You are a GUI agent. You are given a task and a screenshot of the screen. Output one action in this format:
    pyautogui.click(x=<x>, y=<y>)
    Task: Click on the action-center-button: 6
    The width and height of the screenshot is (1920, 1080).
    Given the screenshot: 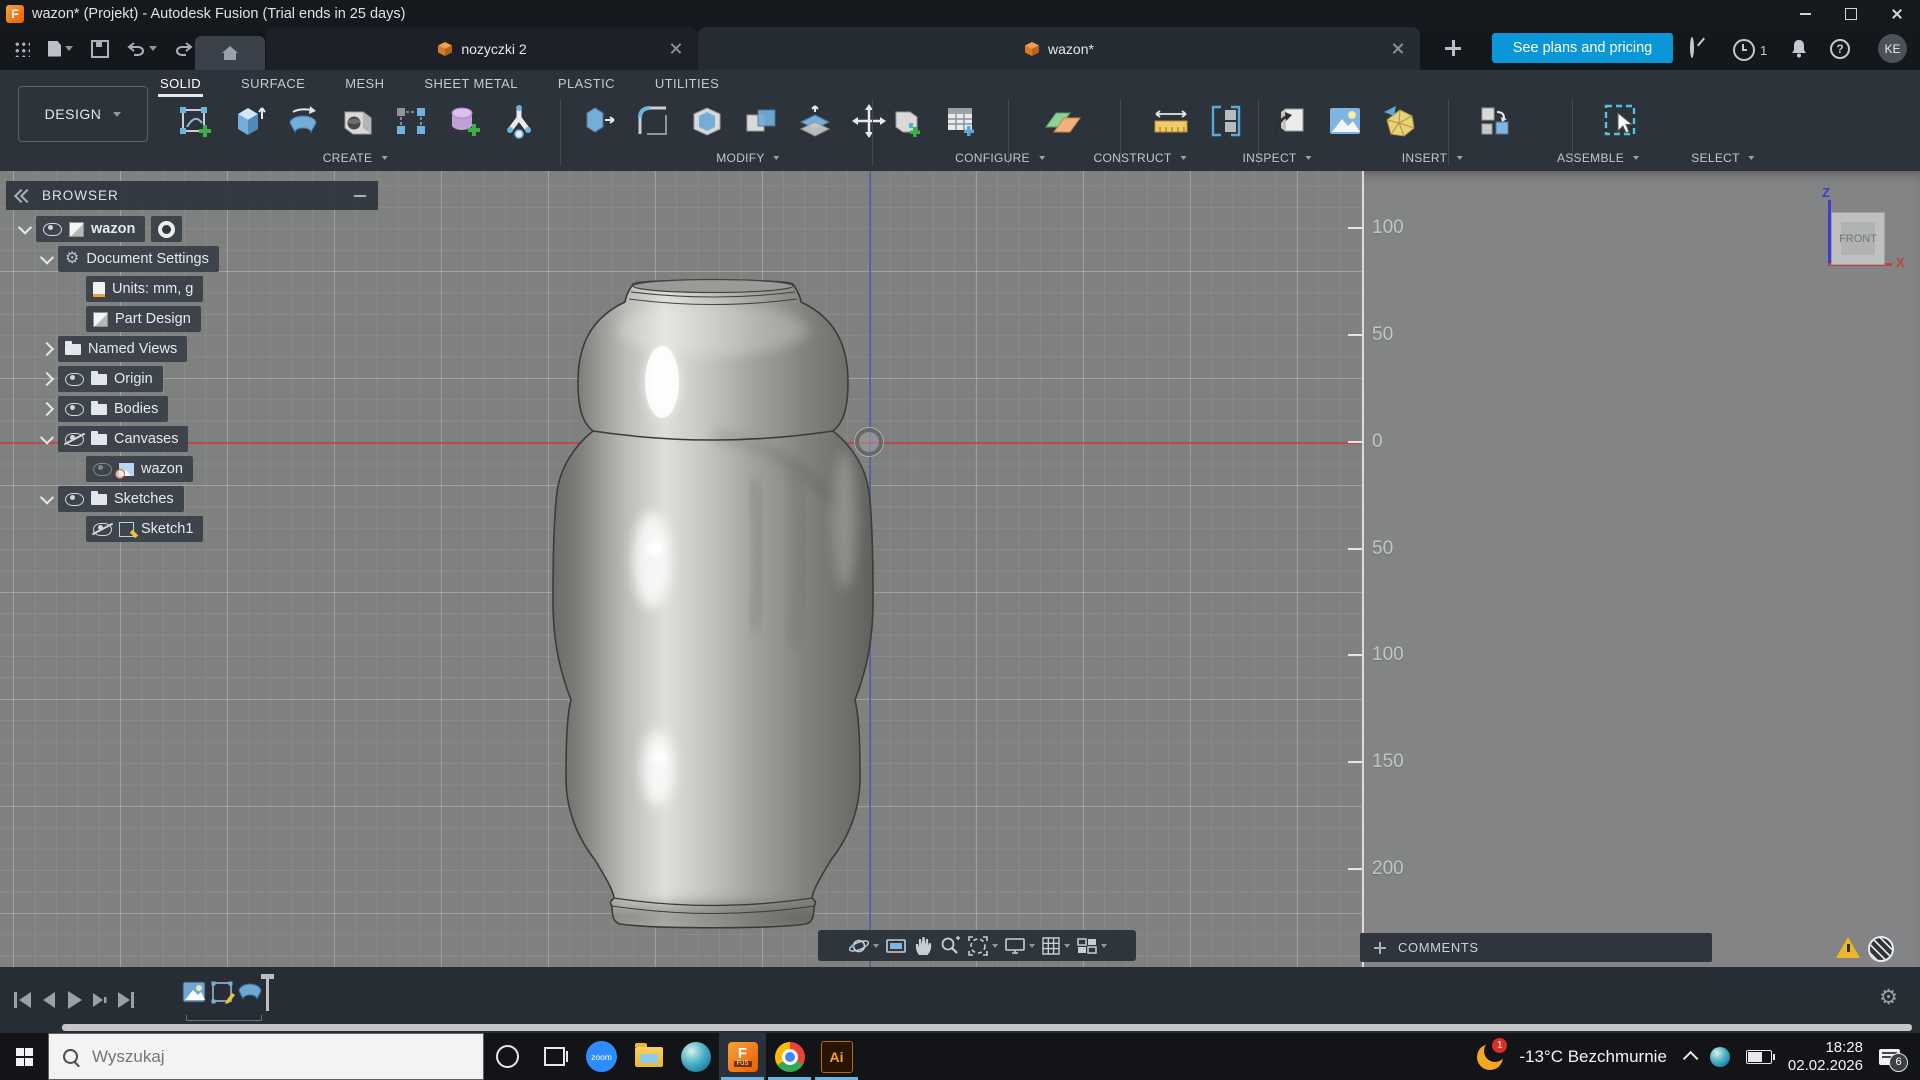 What is the action you would take?
    pyautogui.click(x=1893, y=1060)
    